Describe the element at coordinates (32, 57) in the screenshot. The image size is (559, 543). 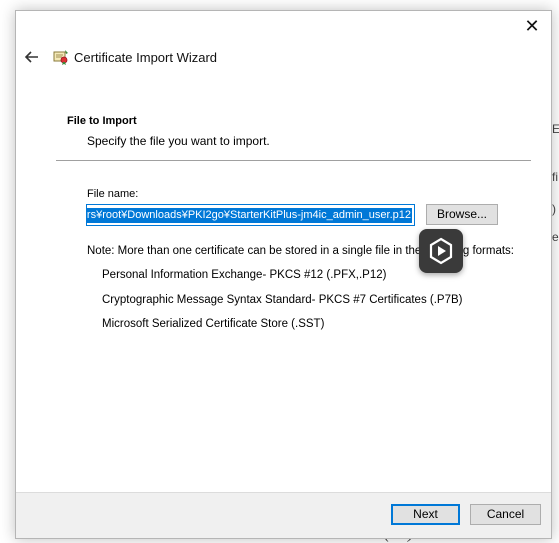
I see `back-arrow-icon` at that location.